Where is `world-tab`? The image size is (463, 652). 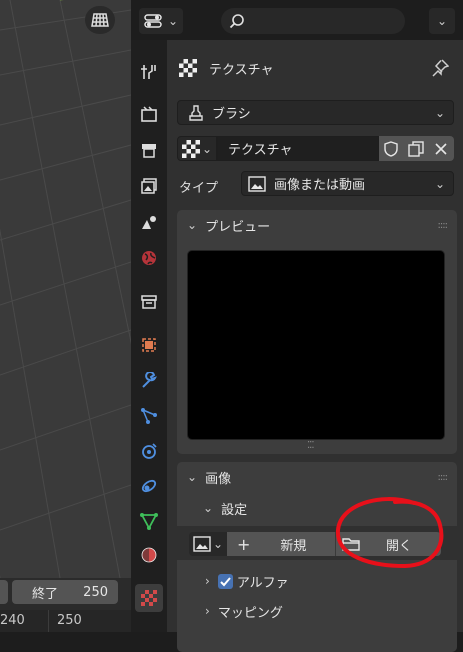 world-tab is located at coordinates (149, 258).